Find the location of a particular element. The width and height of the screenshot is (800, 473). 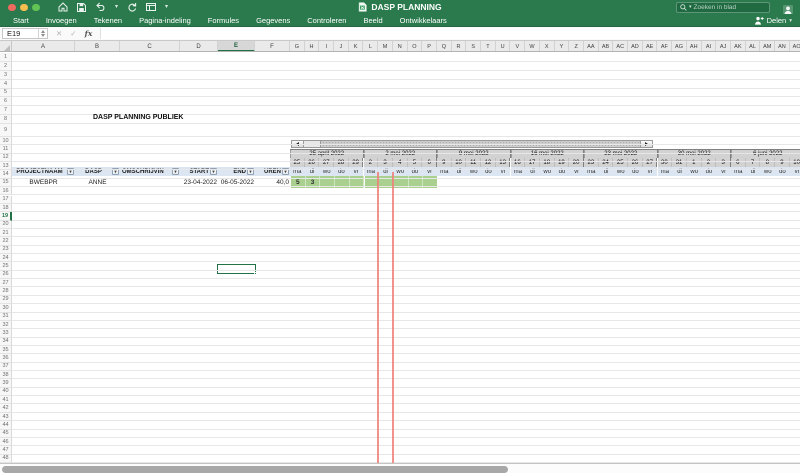

column-header-AL: AL is located at coordinates (753, 46).